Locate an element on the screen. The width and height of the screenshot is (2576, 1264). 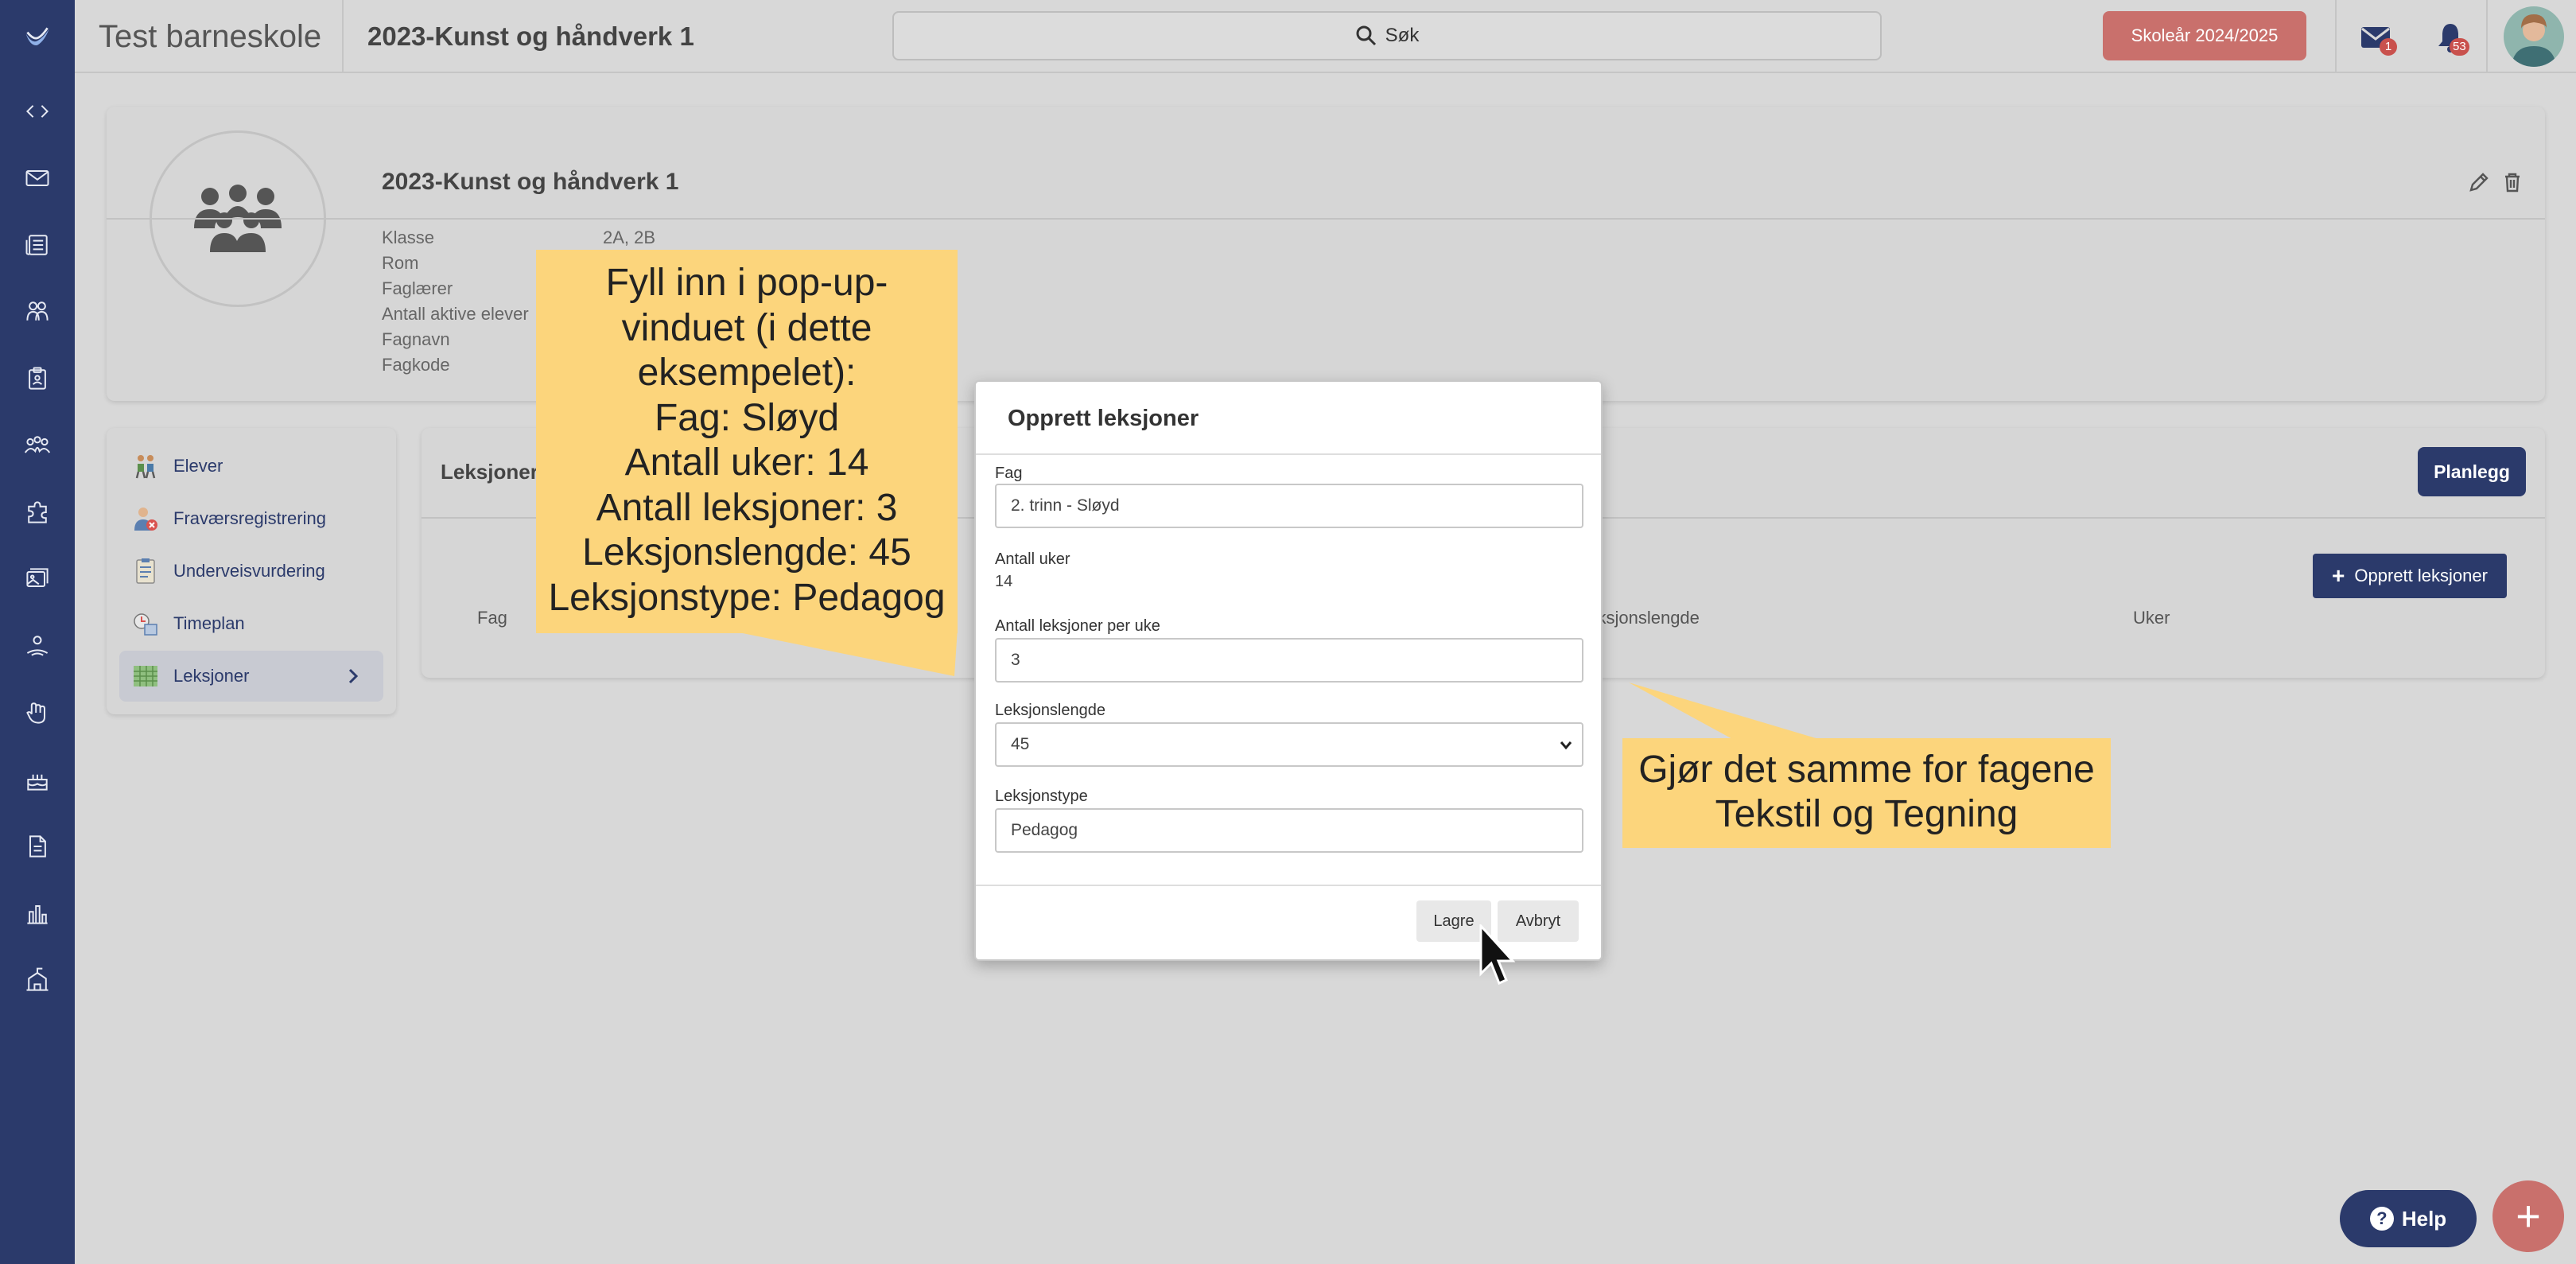
cake-icon is located at coordinates (37, 779).